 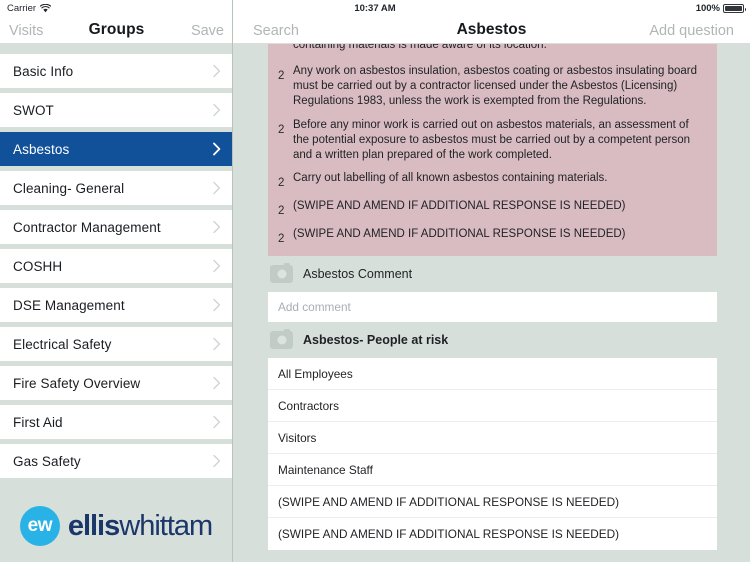 I want to click on sidebar-item-swot: SWOT, so click(x=116, y=110).